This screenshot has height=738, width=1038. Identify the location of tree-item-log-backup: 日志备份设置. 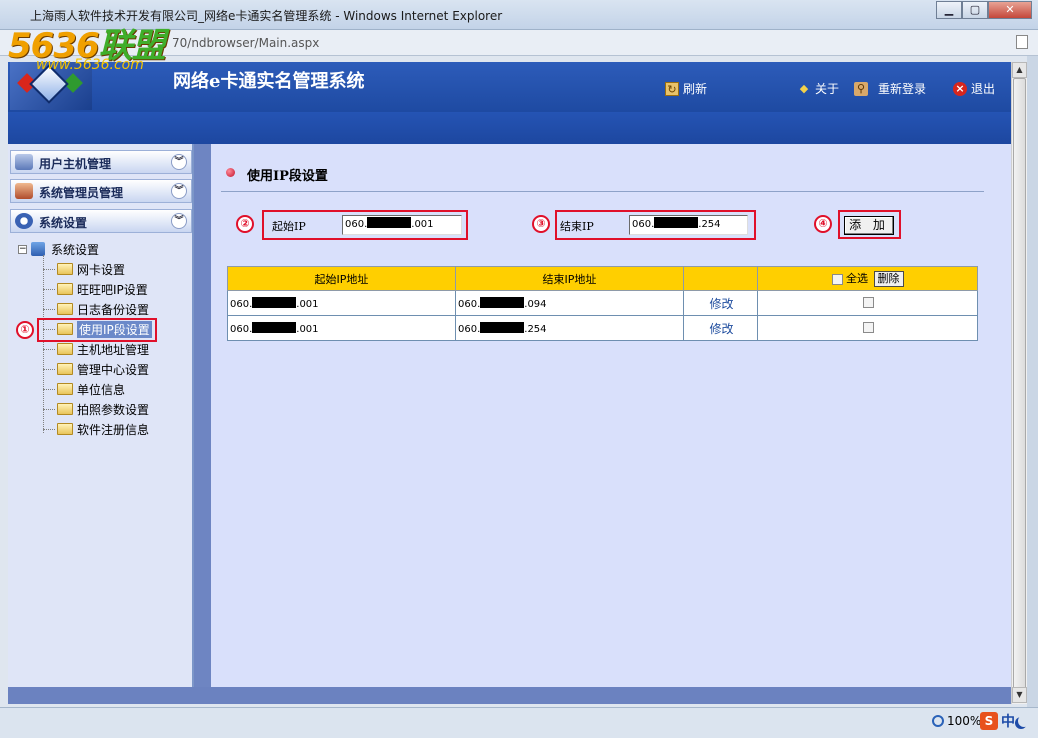
(96, 309).